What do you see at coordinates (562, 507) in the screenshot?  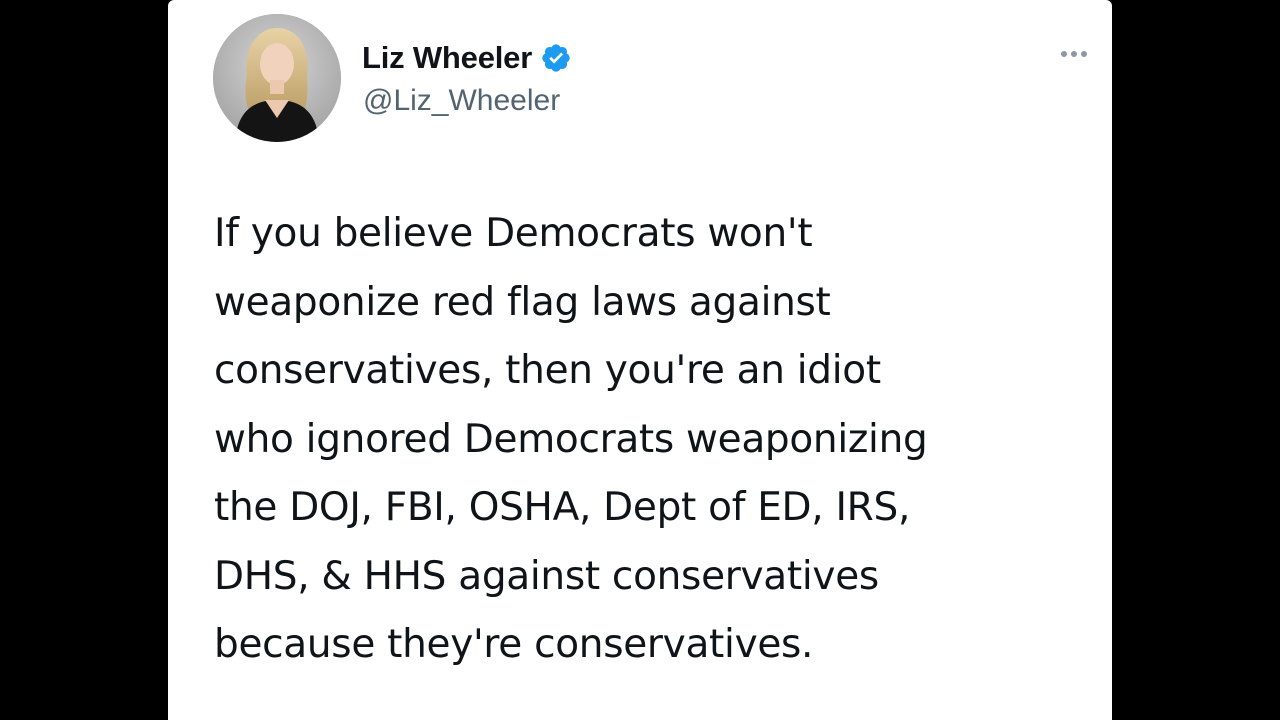 I see `tweet-text-line: the DOJ, FBI, OSHA, Dept of ED, IRS,` at bounding box center [562, 507].